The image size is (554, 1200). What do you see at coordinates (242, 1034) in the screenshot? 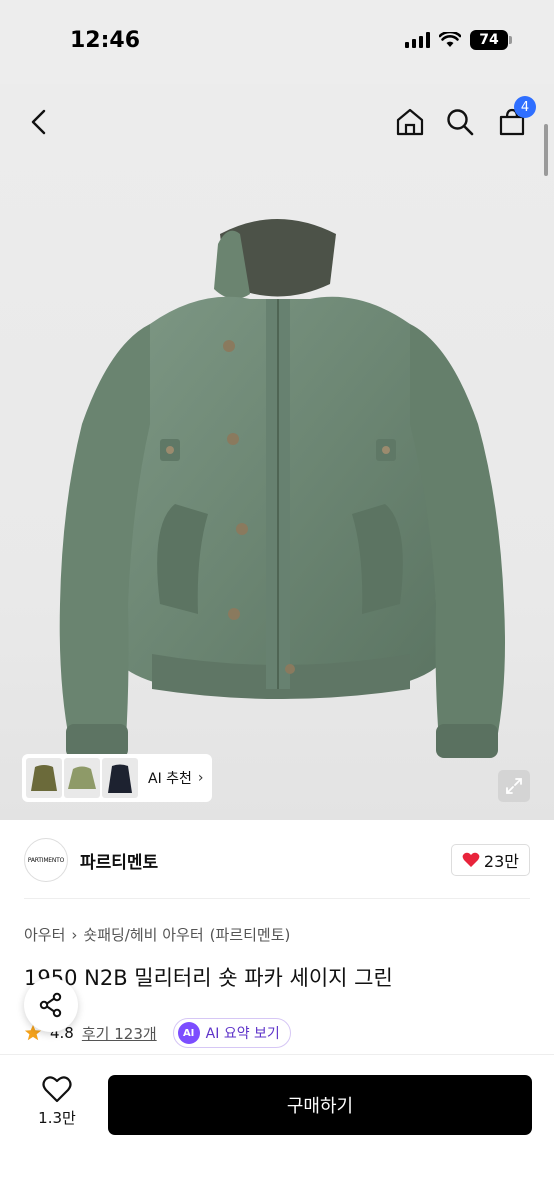
I see `ai-summary-label: AI 요약 보기` at bounding box center [242, 1034].